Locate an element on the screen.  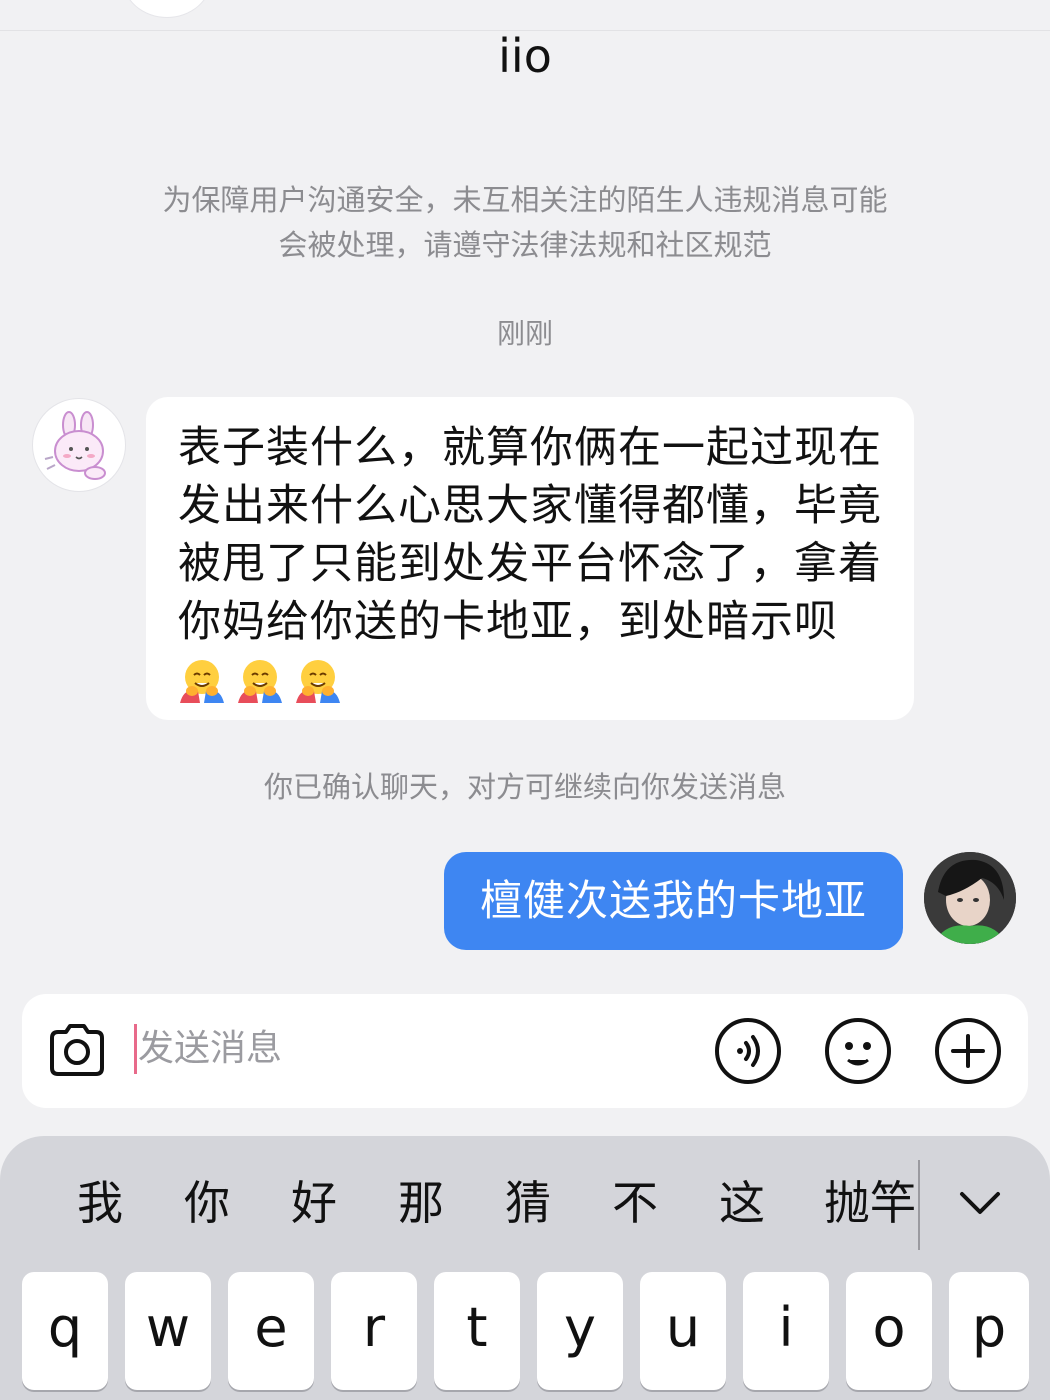
voice-icon is located at coordinates (748, 1051).